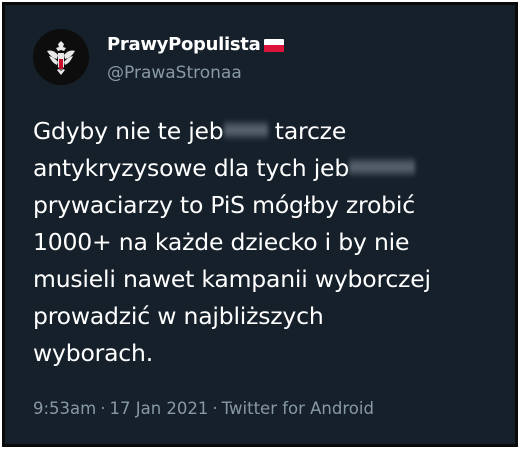 The width and height of the screenshot is (524, 453). Describe the element at coordinates (268, 168) in the screenshot. I see `tweet-text-line: antykryzysowe dla tych jeb` at that location.